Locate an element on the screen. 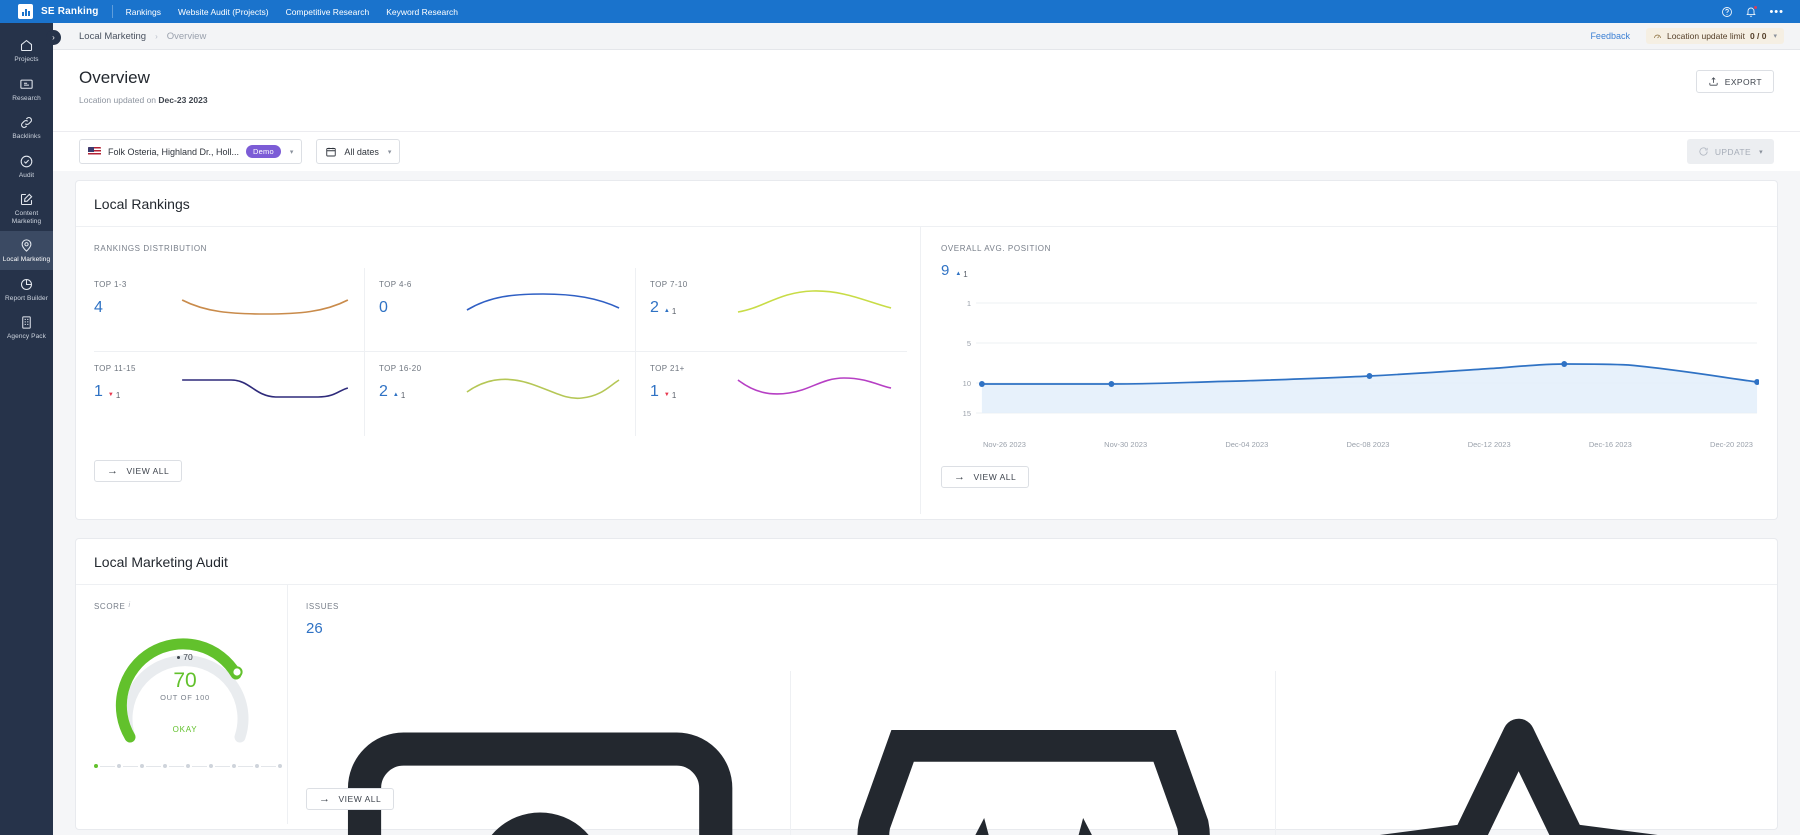 Image resolution: width=1800 pixels, height=835 pixels. audit-category-google-business-profile: GOOGLE BUSINESS PROFILE 0 is located at coordinates (548, 753).